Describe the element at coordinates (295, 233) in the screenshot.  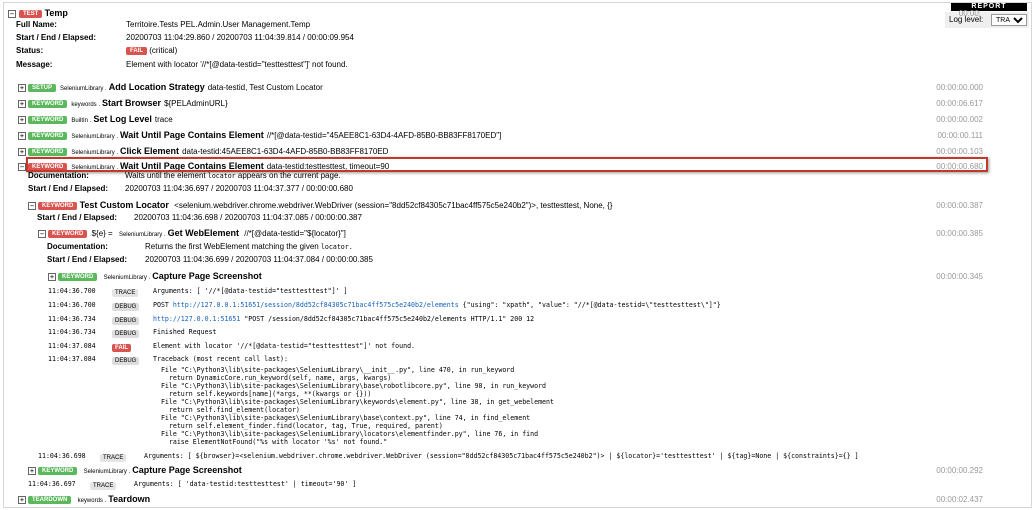
I see `keyword-args: //*[@data-testid="${locator}"]` at that location.